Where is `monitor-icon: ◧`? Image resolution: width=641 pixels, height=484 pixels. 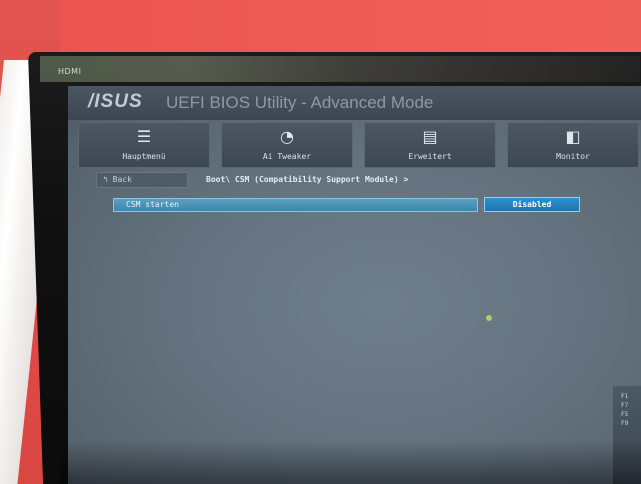 monitor-icon: ◧ is located at coordinates (573, 136).